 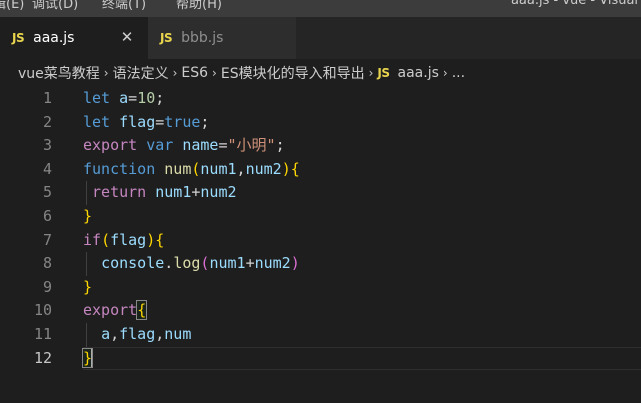 What do you see at coordinates (194, 73) in the screenshot?
I see `breadcrumb-item-es6: ES6` at bounding box center [194, 73].